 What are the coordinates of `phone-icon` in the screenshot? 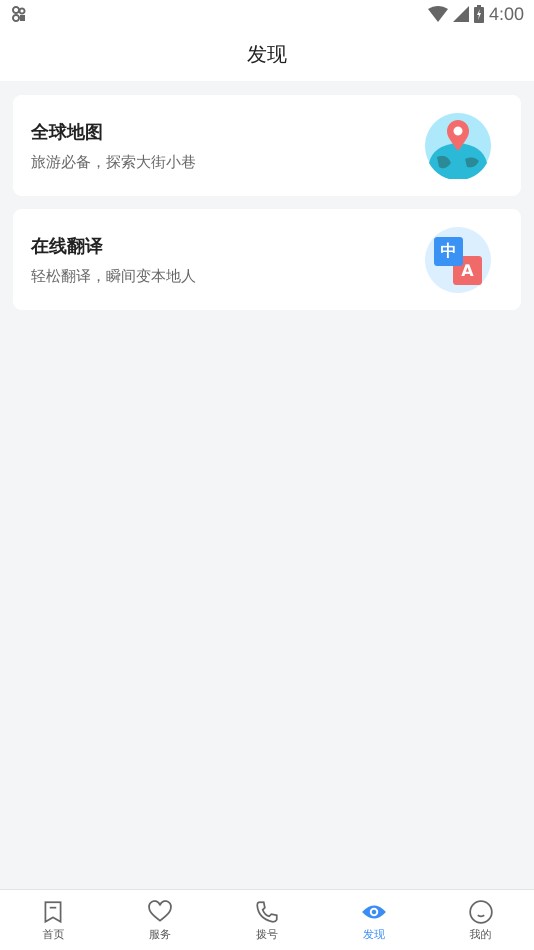 It's located at (267, 911).